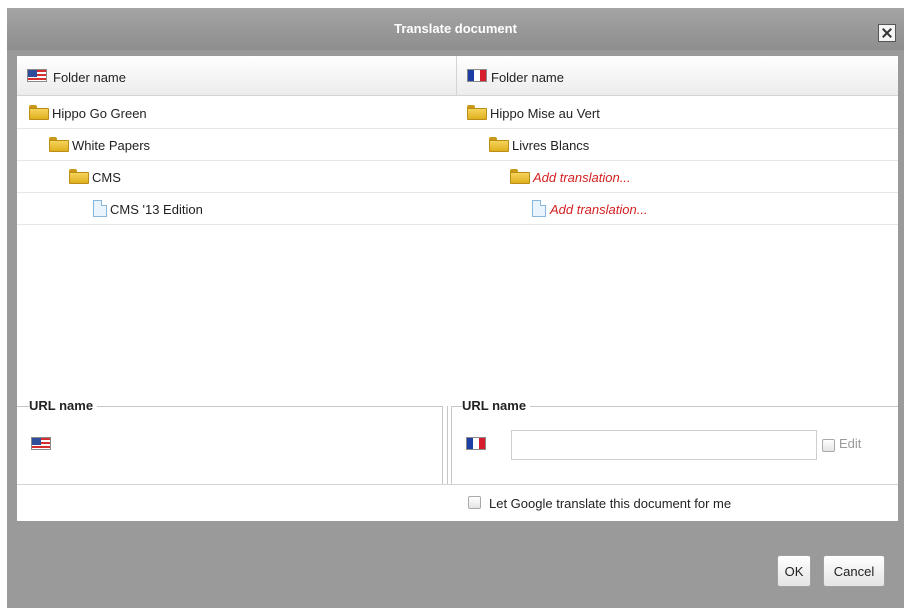 This screenshot has width=907, height=611. Describe the element at coordinates (664, 445) in the screenshot. I see `url-name-input` at that location.